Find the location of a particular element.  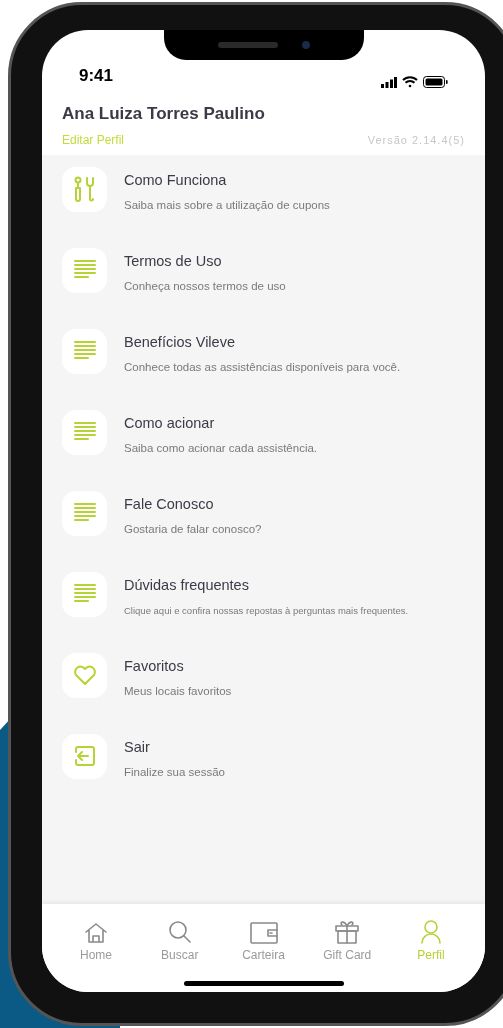

logout-icon is located at coordinates (84, 756).